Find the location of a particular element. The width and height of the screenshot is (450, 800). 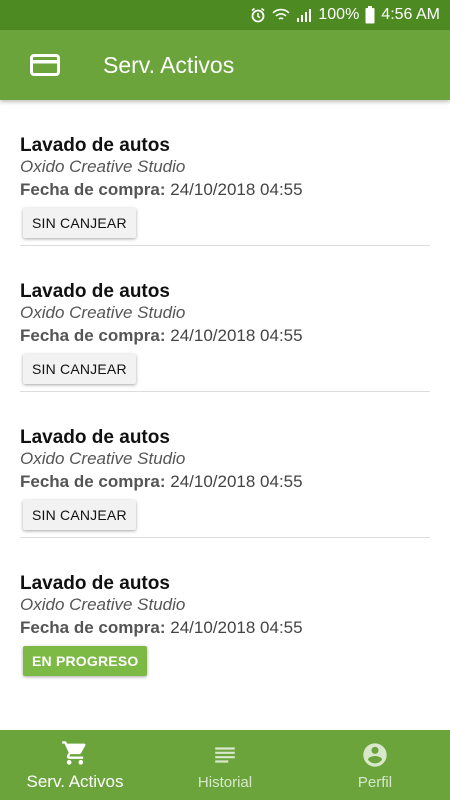

nav-item-active-services: Serv. Activos is located at coordinates (75, 765).